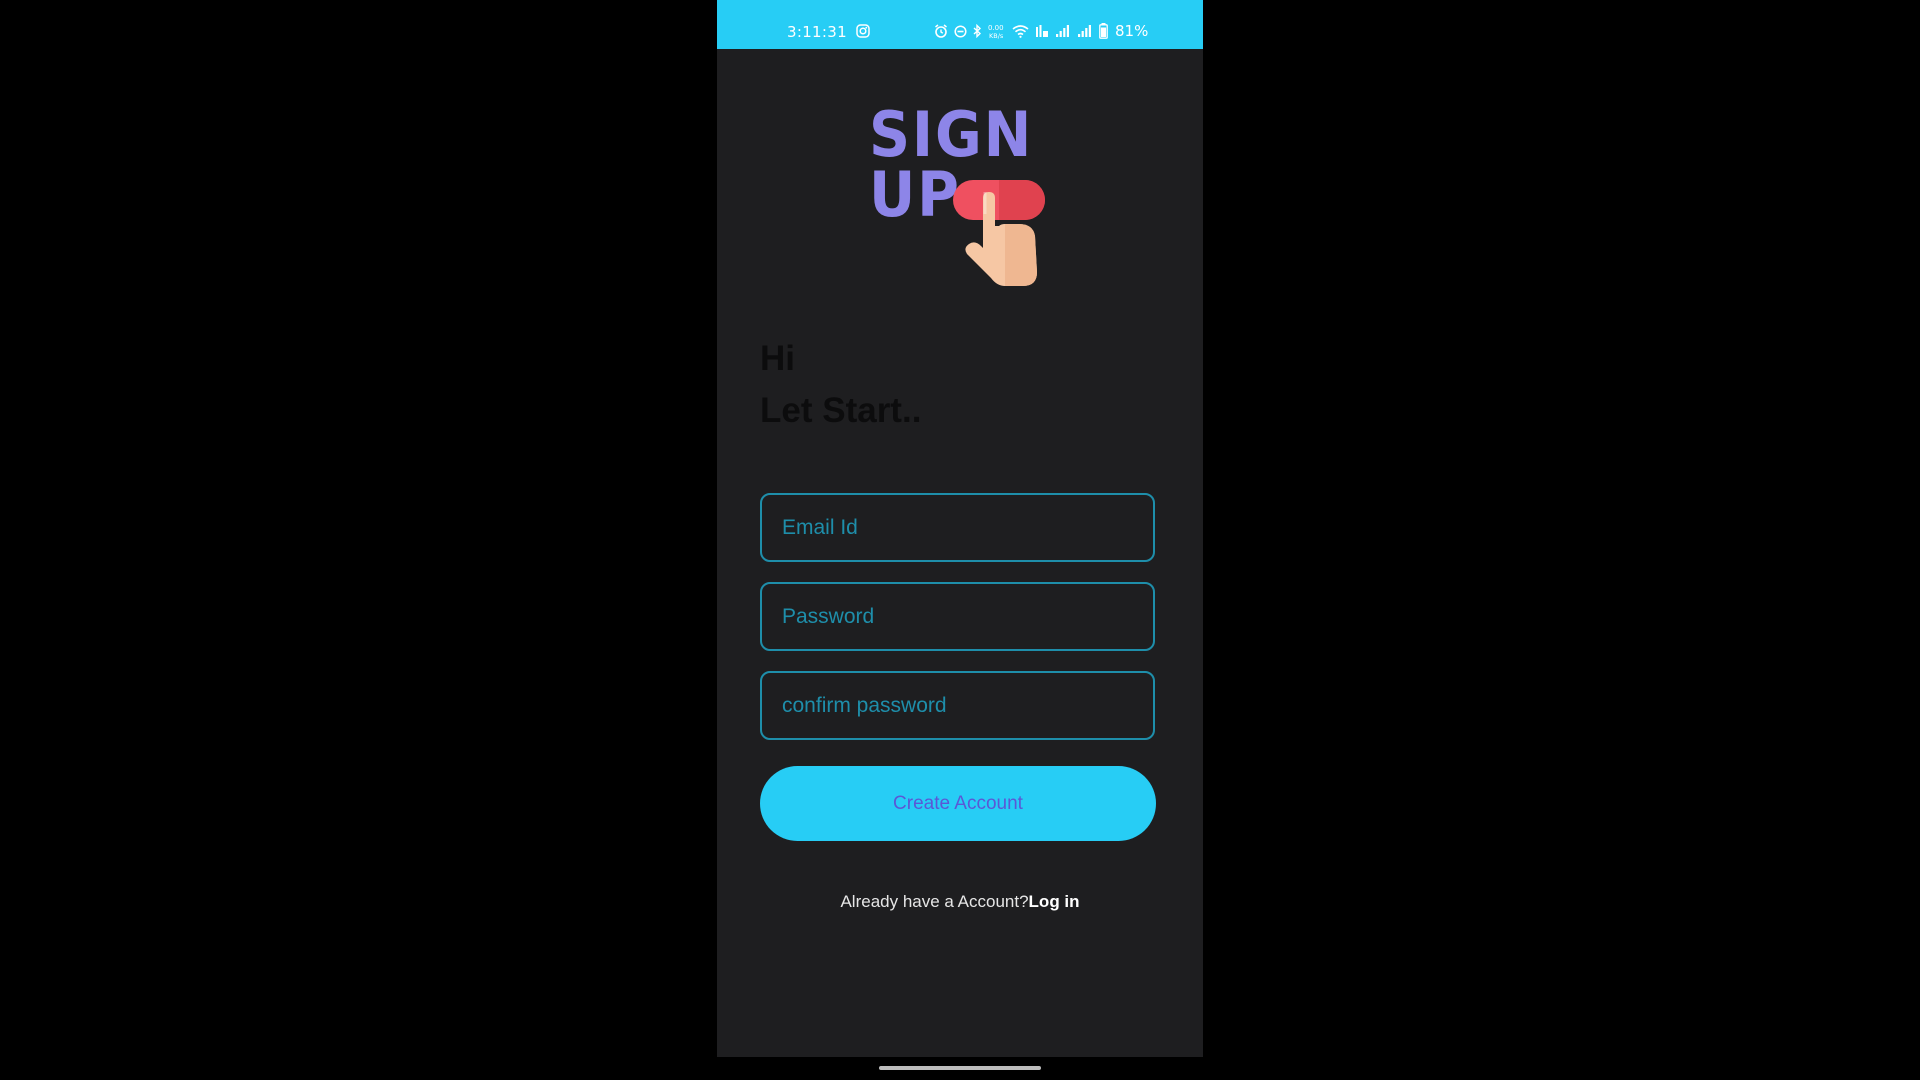  I want to click on greeting-line-hi: Hi, so click(777, 358).